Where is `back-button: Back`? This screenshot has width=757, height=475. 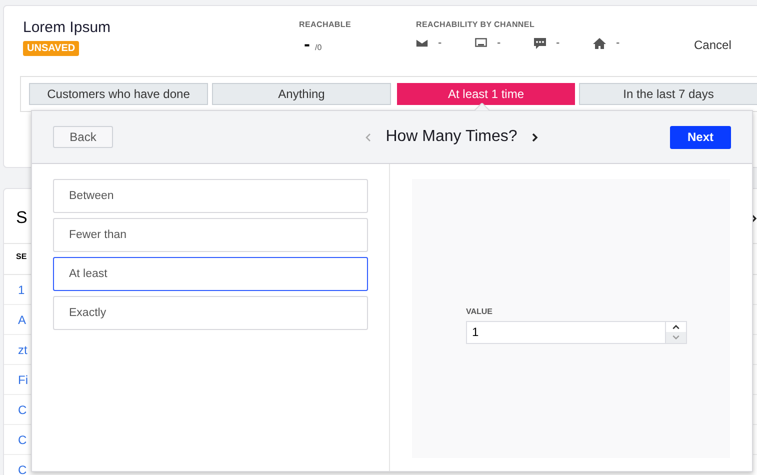 back-button: Back is located at coordinates (83, 137).